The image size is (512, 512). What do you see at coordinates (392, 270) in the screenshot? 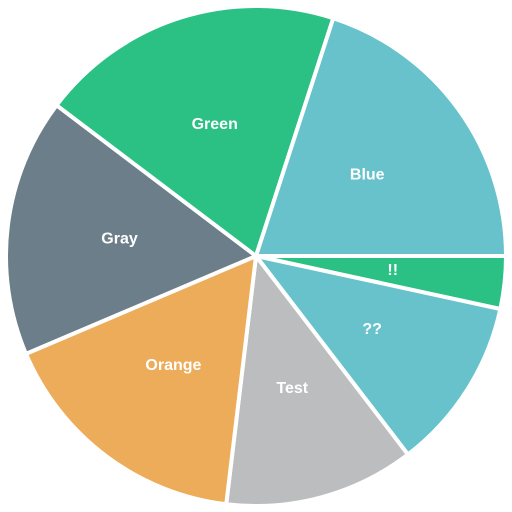
I see `slice-label-symbol-0: !!` at bounding box center [392, 270].